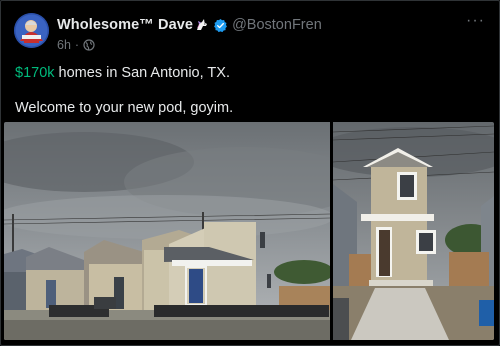  I want to click on post-text-line-1-rest: homes in San Antonio, TX., so click(142, 73).